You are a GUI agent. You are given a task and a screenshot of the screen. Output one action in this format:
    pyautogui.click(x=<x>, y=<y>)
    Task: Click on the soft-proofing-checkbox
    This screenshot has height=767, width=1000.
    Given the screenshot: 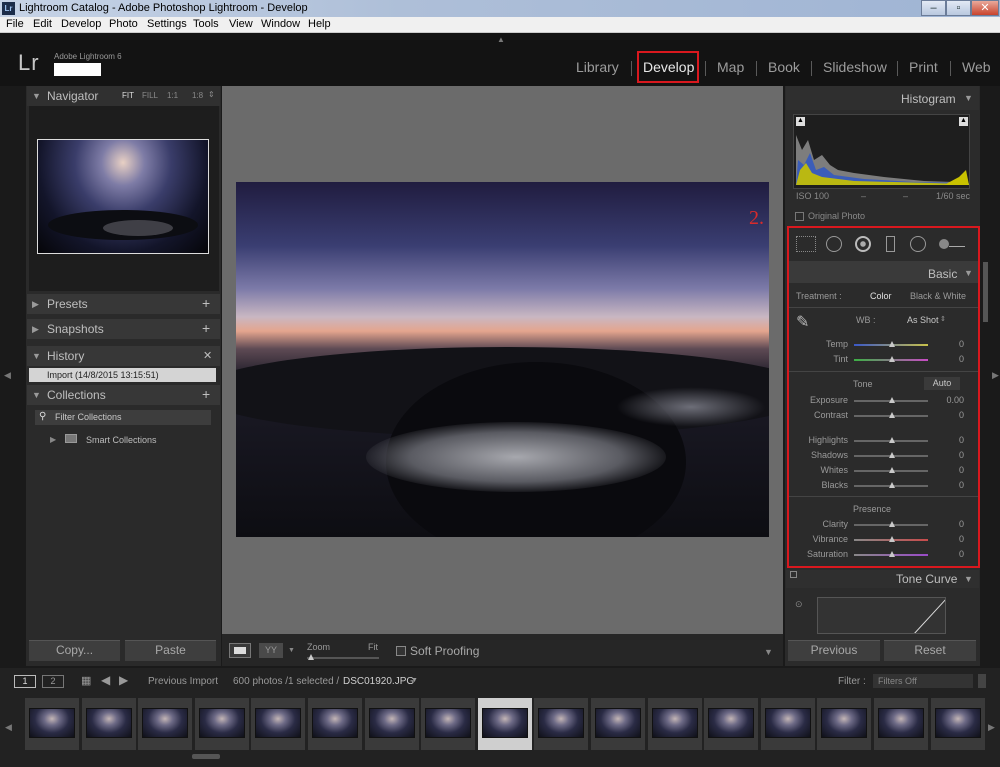 What is the action you would take?
    pyautogui.click(x=401, y=651)
    